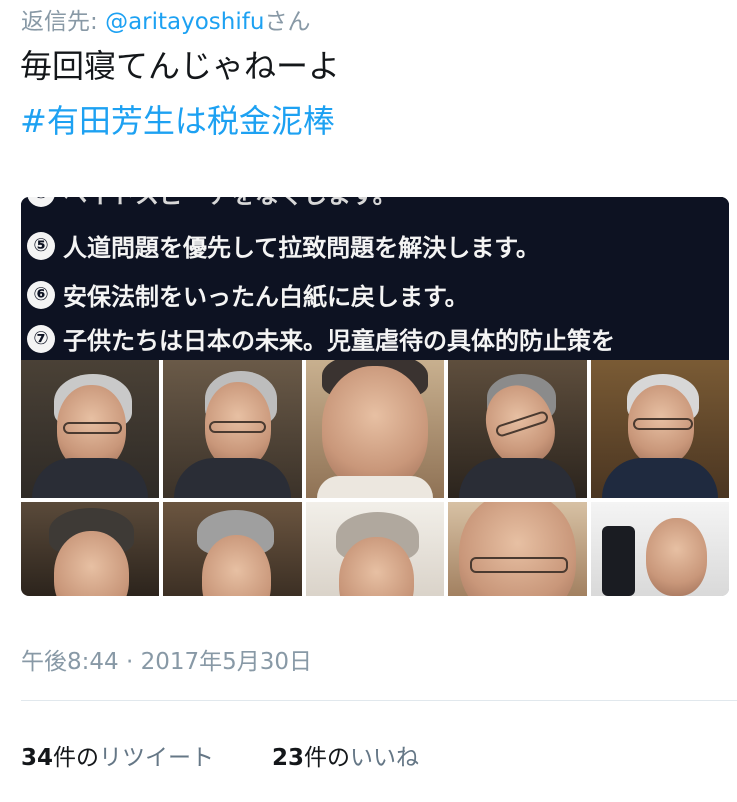 The image size is (737, 802). What do you see at coordinates (230, 203) in the screenshot?
I see `policy-text: ヘイトスピーチをなくします。` at bounding box center [230, 203].